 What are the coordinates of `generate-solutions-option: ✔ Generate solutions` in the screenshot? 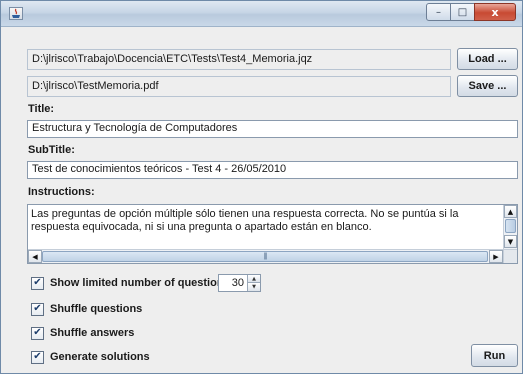 It's located at (90, 357).